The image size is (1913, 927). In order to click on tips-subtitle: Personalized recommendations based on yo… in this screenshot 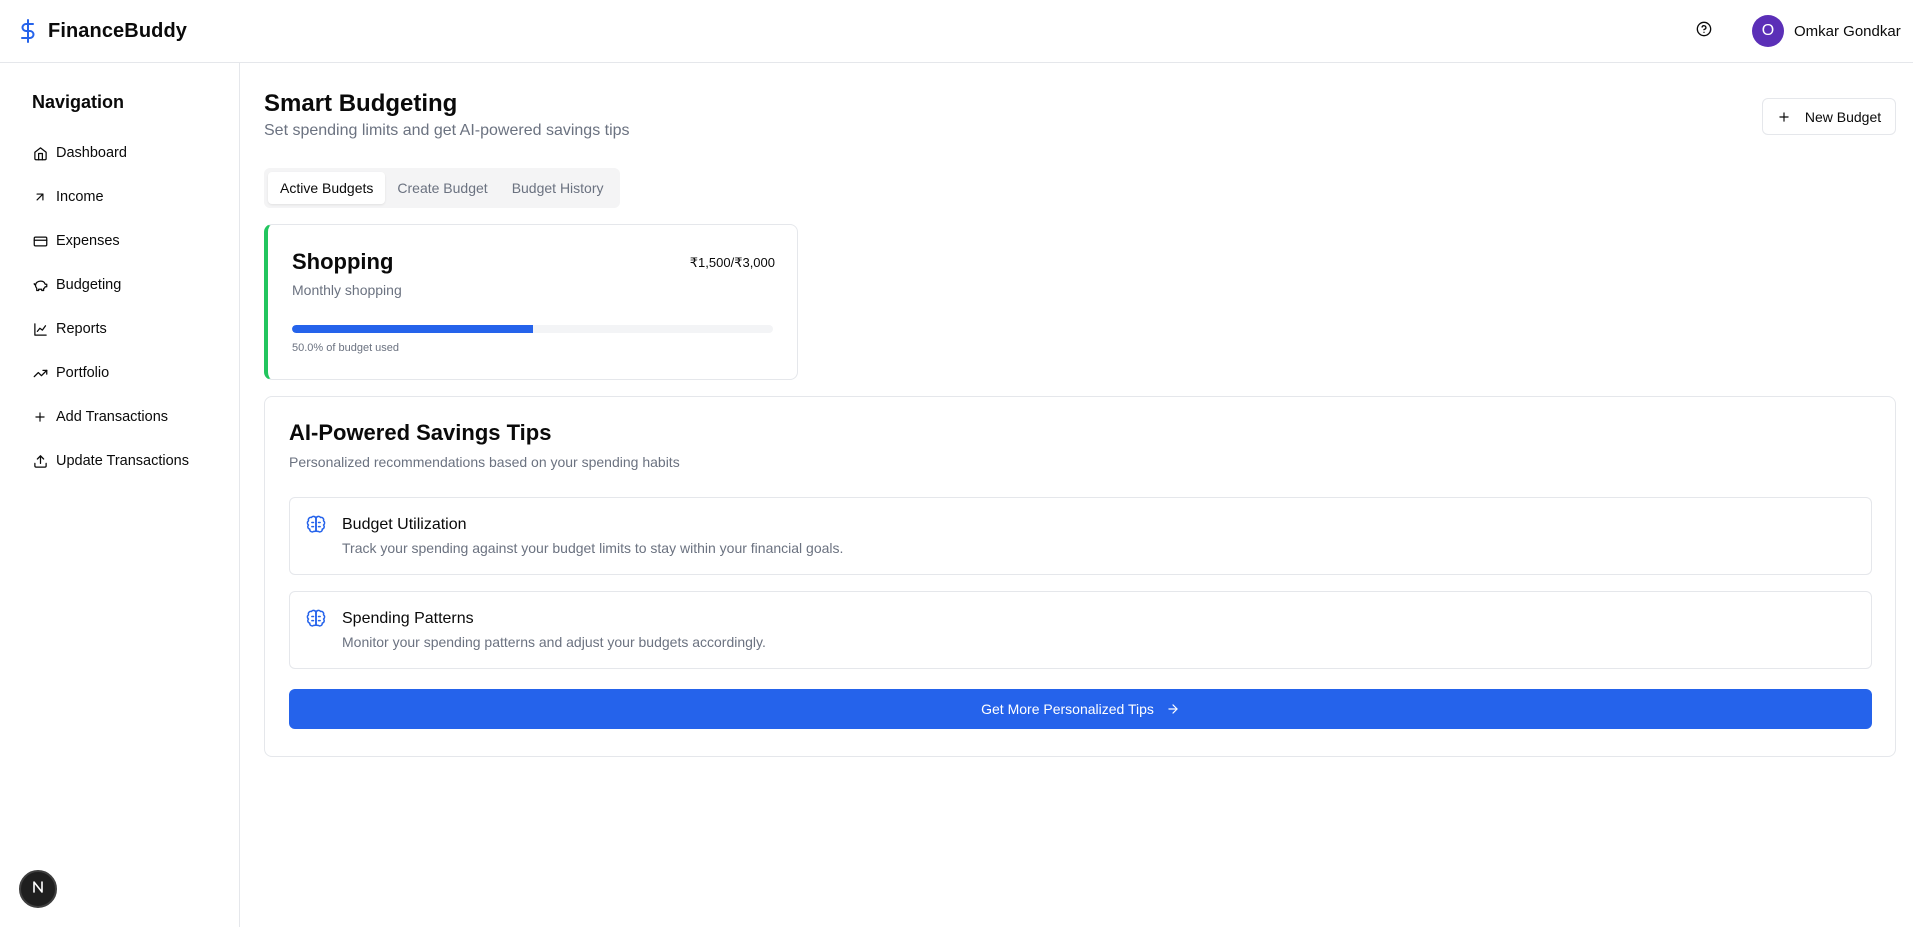, I will do `click(484, 462)`.